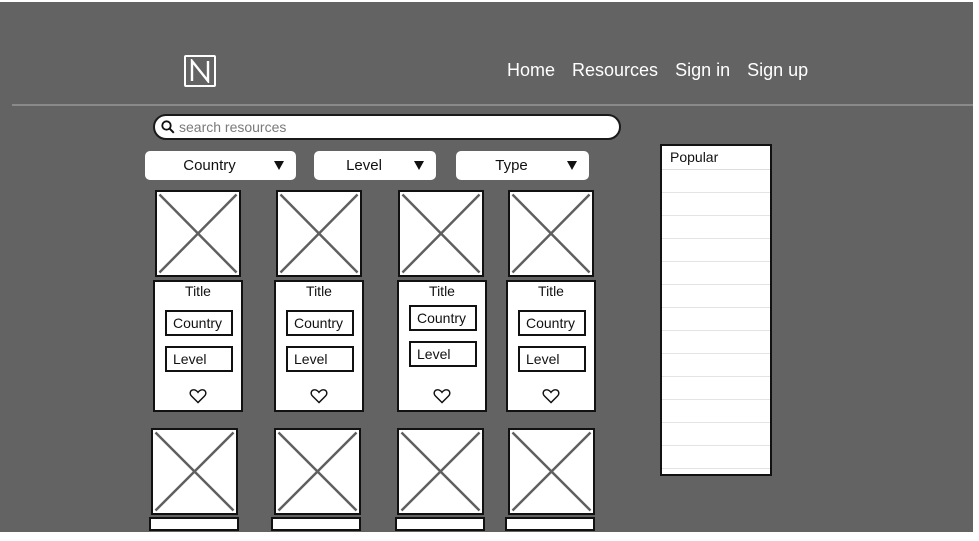 The width and height of the screenshot is (979, 541). I want to click on filter-level-label: Level, so click(364, 165).